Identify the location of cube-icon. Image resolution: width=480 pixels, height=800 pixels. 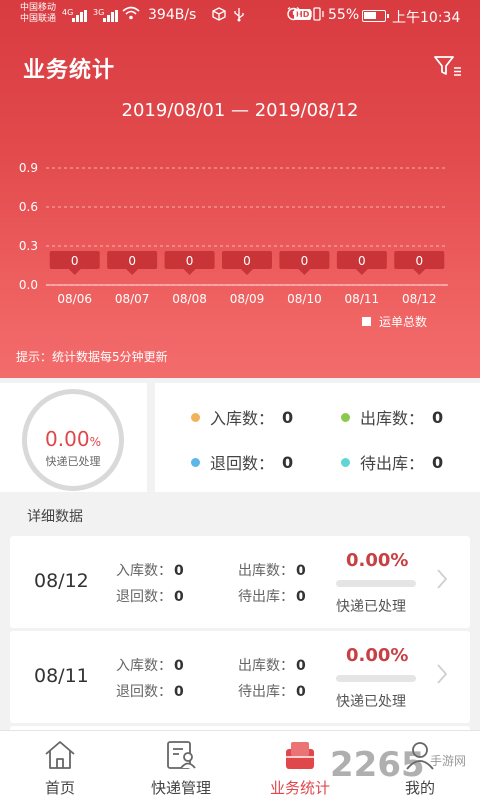
(219, 16).